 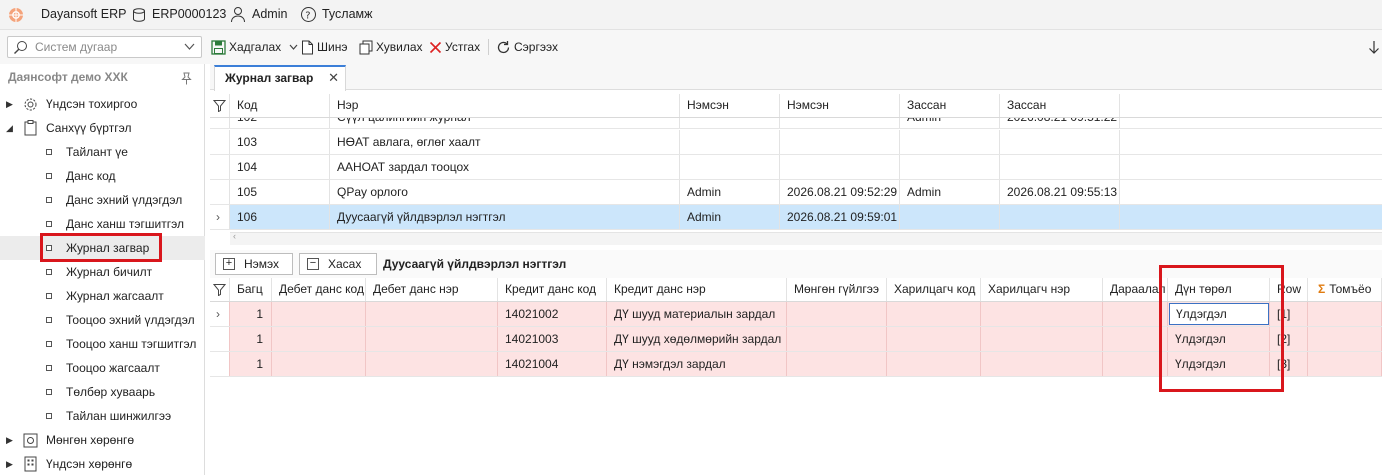 What do you see at coordinates (280, 78) in the screenshot?
I see `tab-journal-template: Журнал загвар ✕` at bounding box center [280, 78].